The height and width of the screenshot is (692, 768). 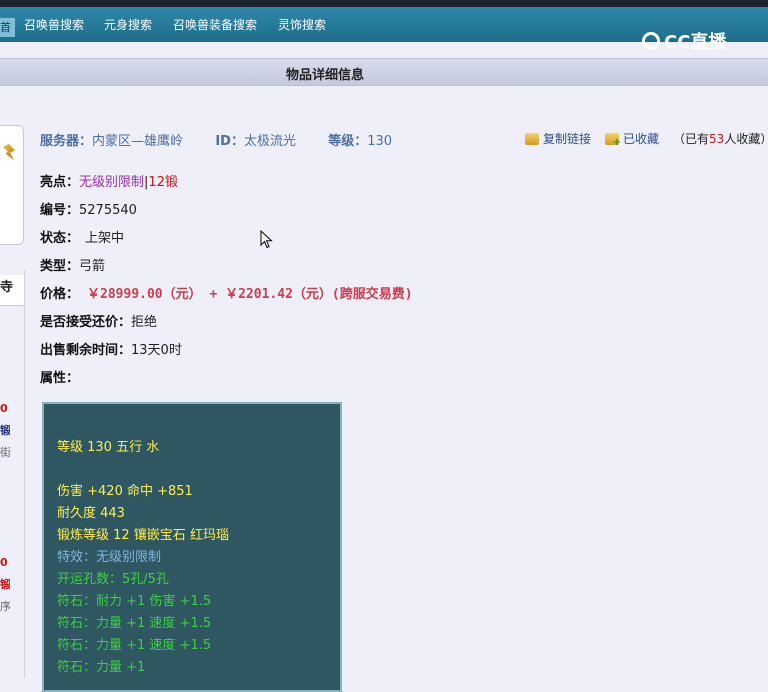 I want to click on attr-line: 特效：无级别限制, so click(x=109, y=557).